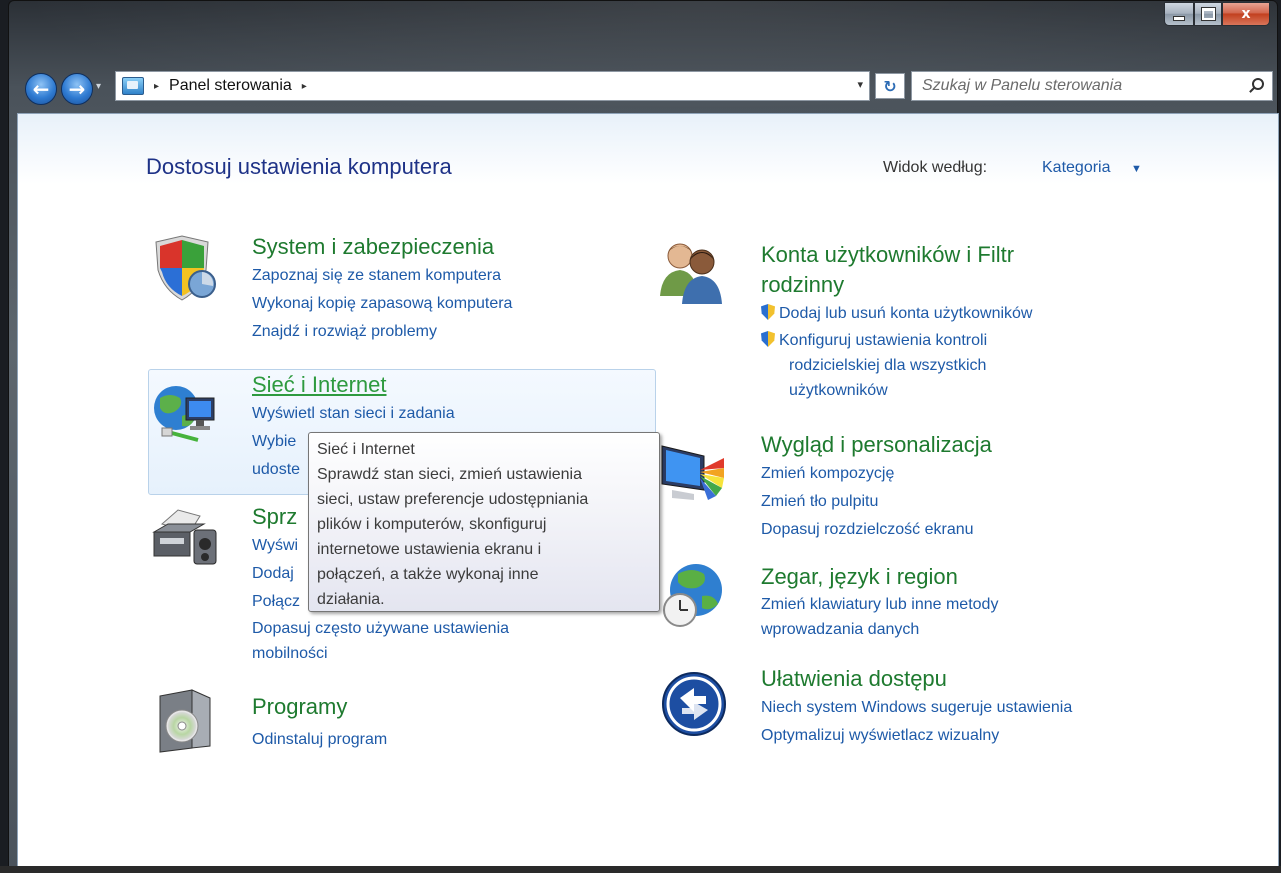 This screenshot has width=1281, height=873. I want to click on programs-category: Programy Odinstaluj program, so click(319, 723).